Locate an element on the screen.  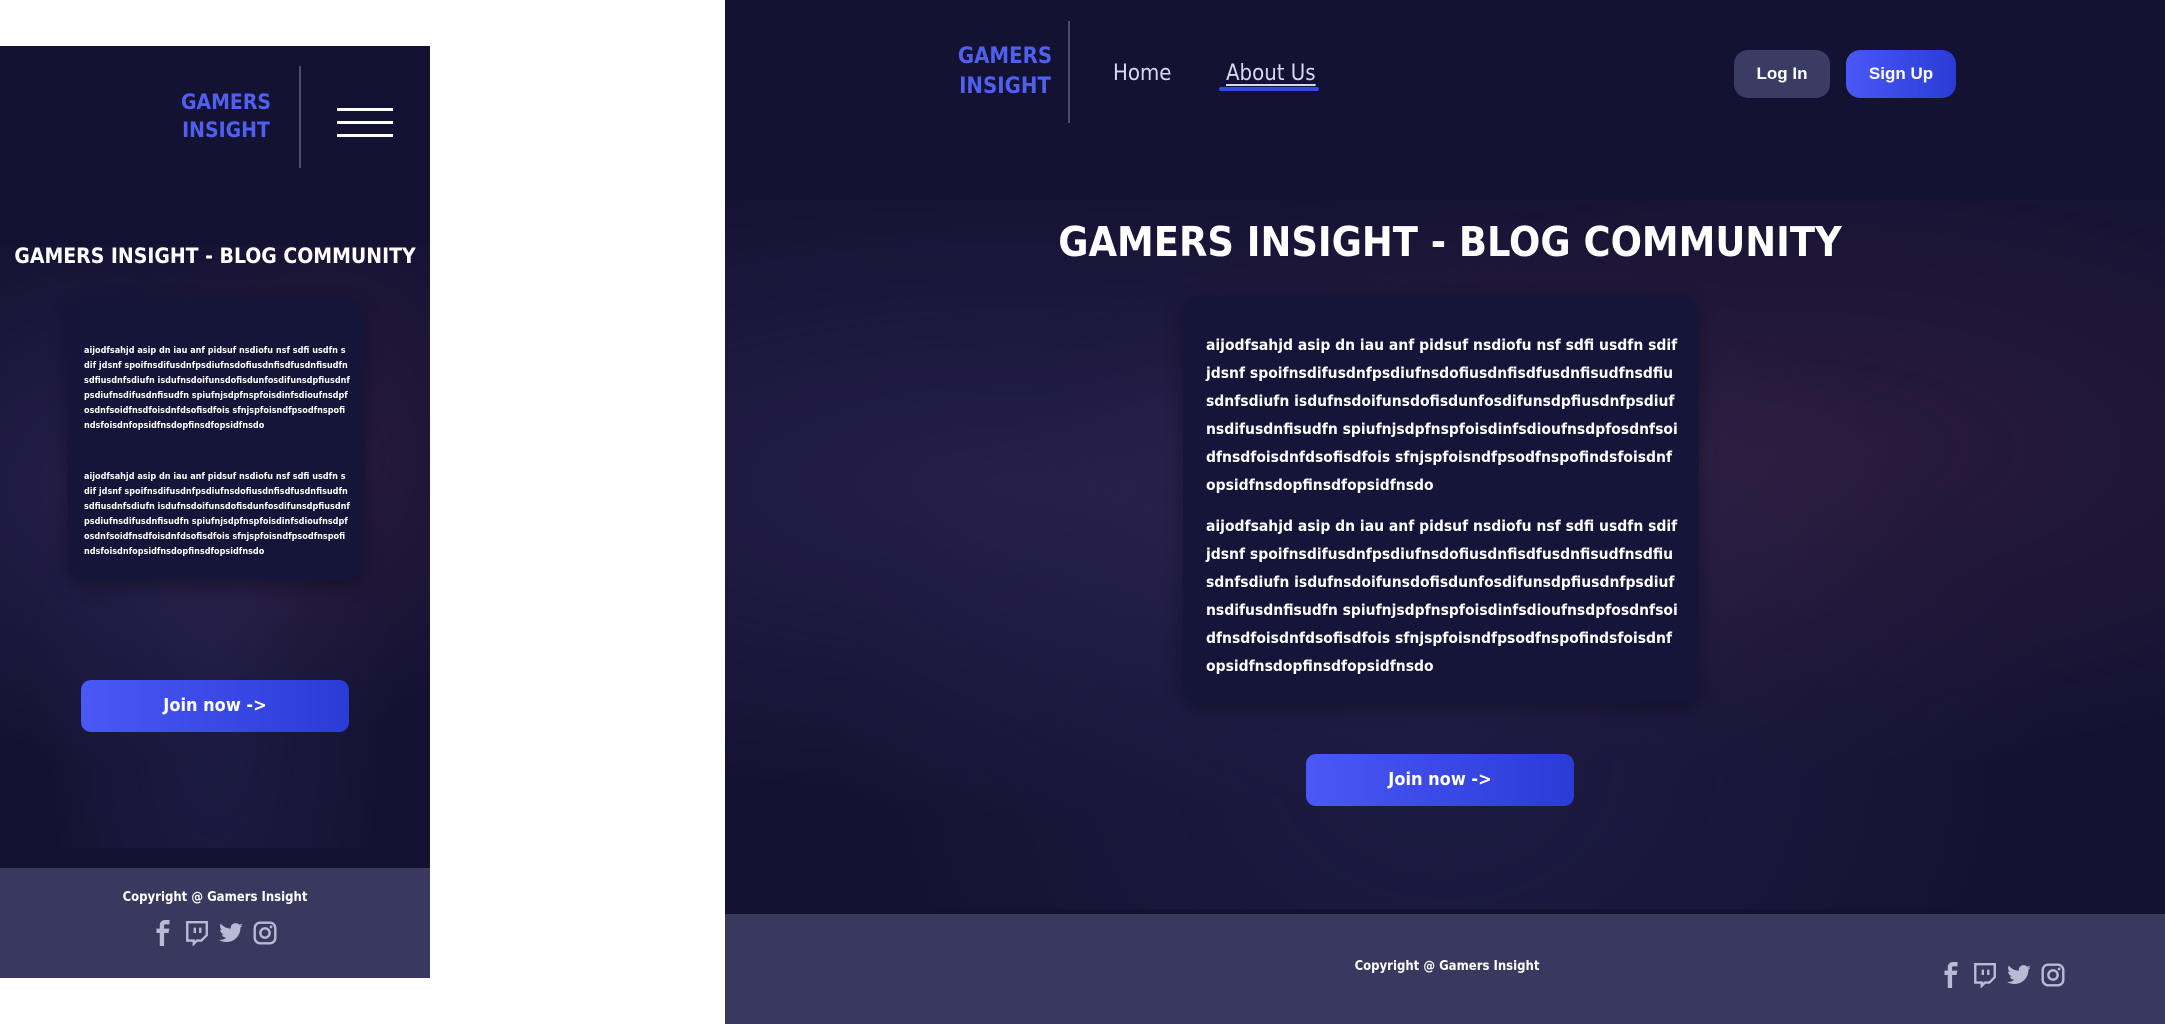
login-button: Log In is located at coordinates (1782, 74).